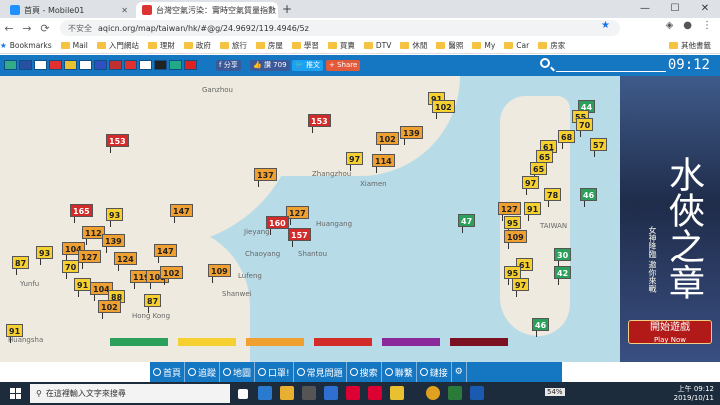 The height and width of the screenshot is (405, 720). Describe the element at coordinates (399, 372) in the screenshot. I see `bottom-nav-item: 聯繫` at that location.